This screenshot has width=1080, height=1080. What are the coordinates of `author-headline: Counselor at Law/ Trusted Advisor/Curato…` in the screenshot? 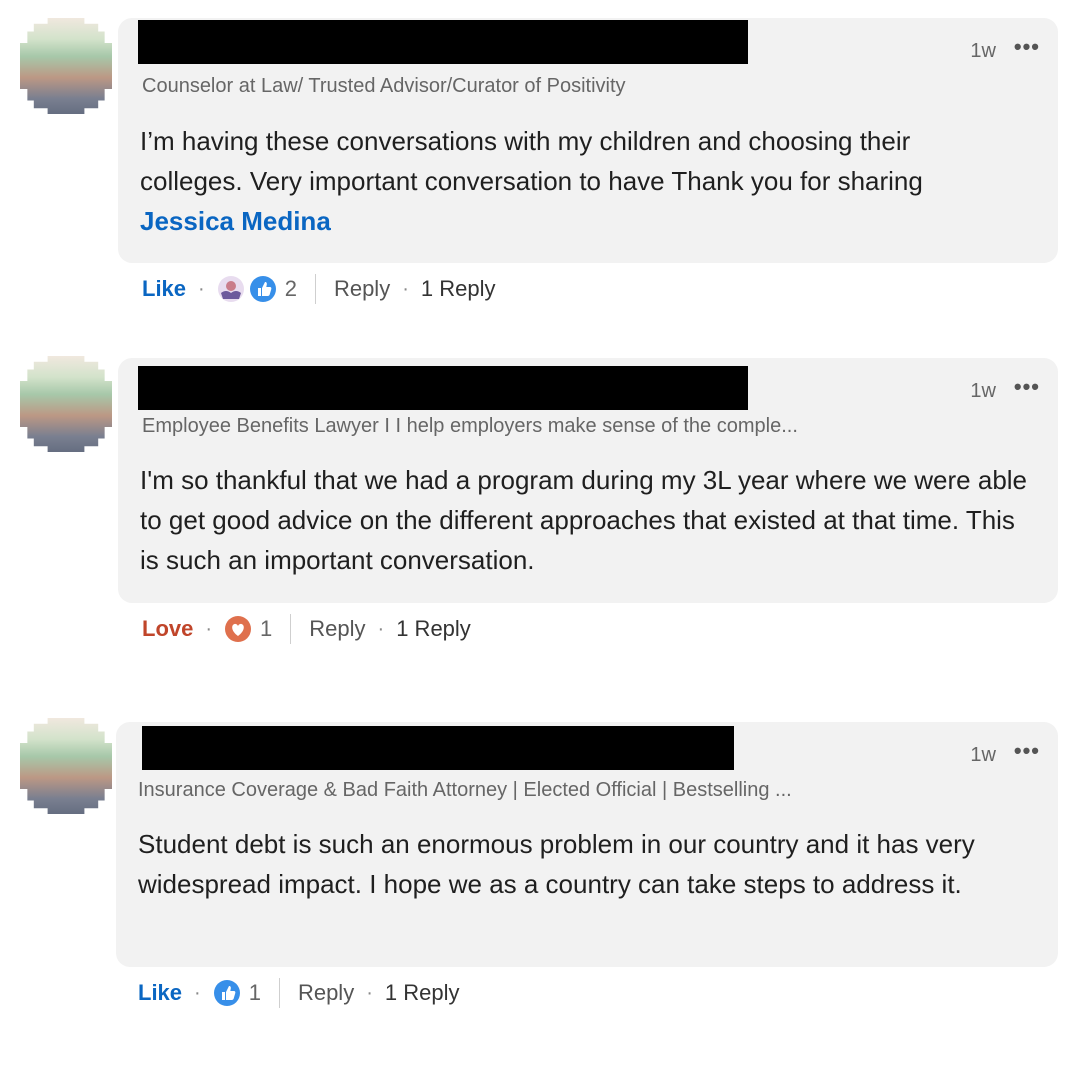 It's located at (384, 86).